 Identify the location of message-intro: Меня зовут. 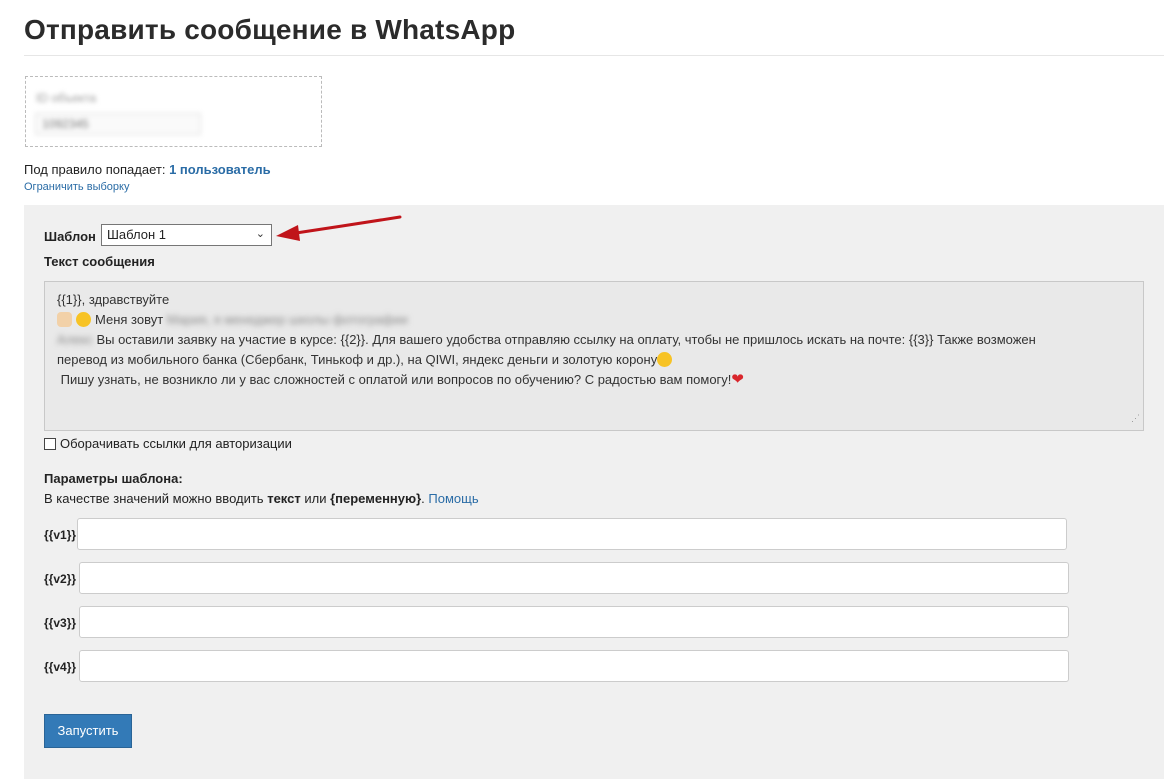
(131, 319).